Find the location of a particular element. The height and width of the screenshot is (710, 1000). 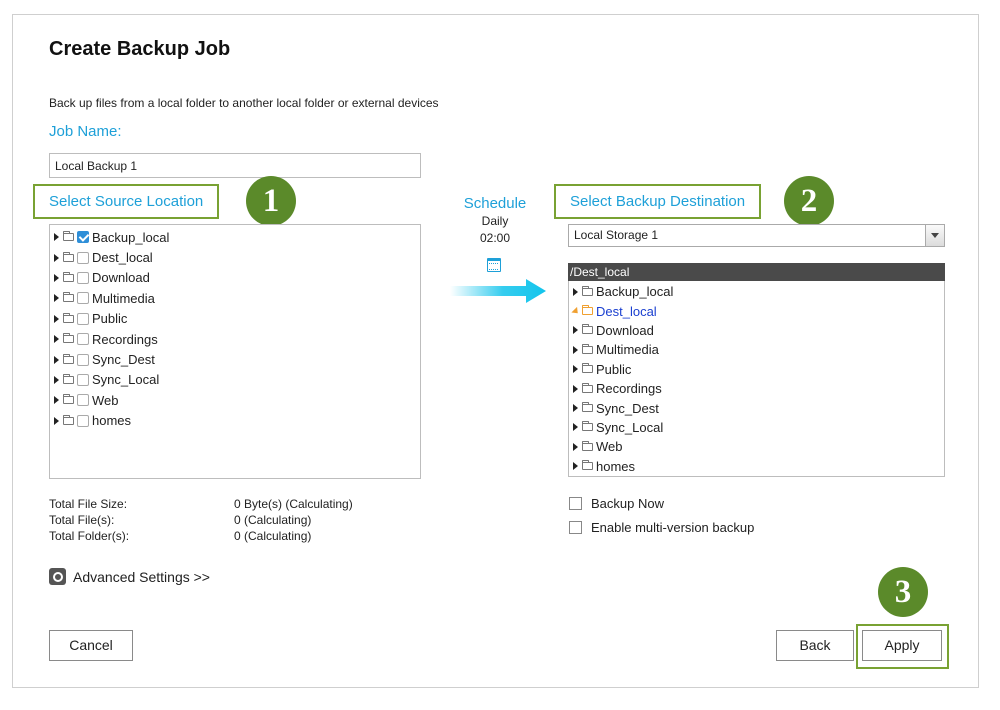

source-tree-item: Public is located at coordinates (235, 319).